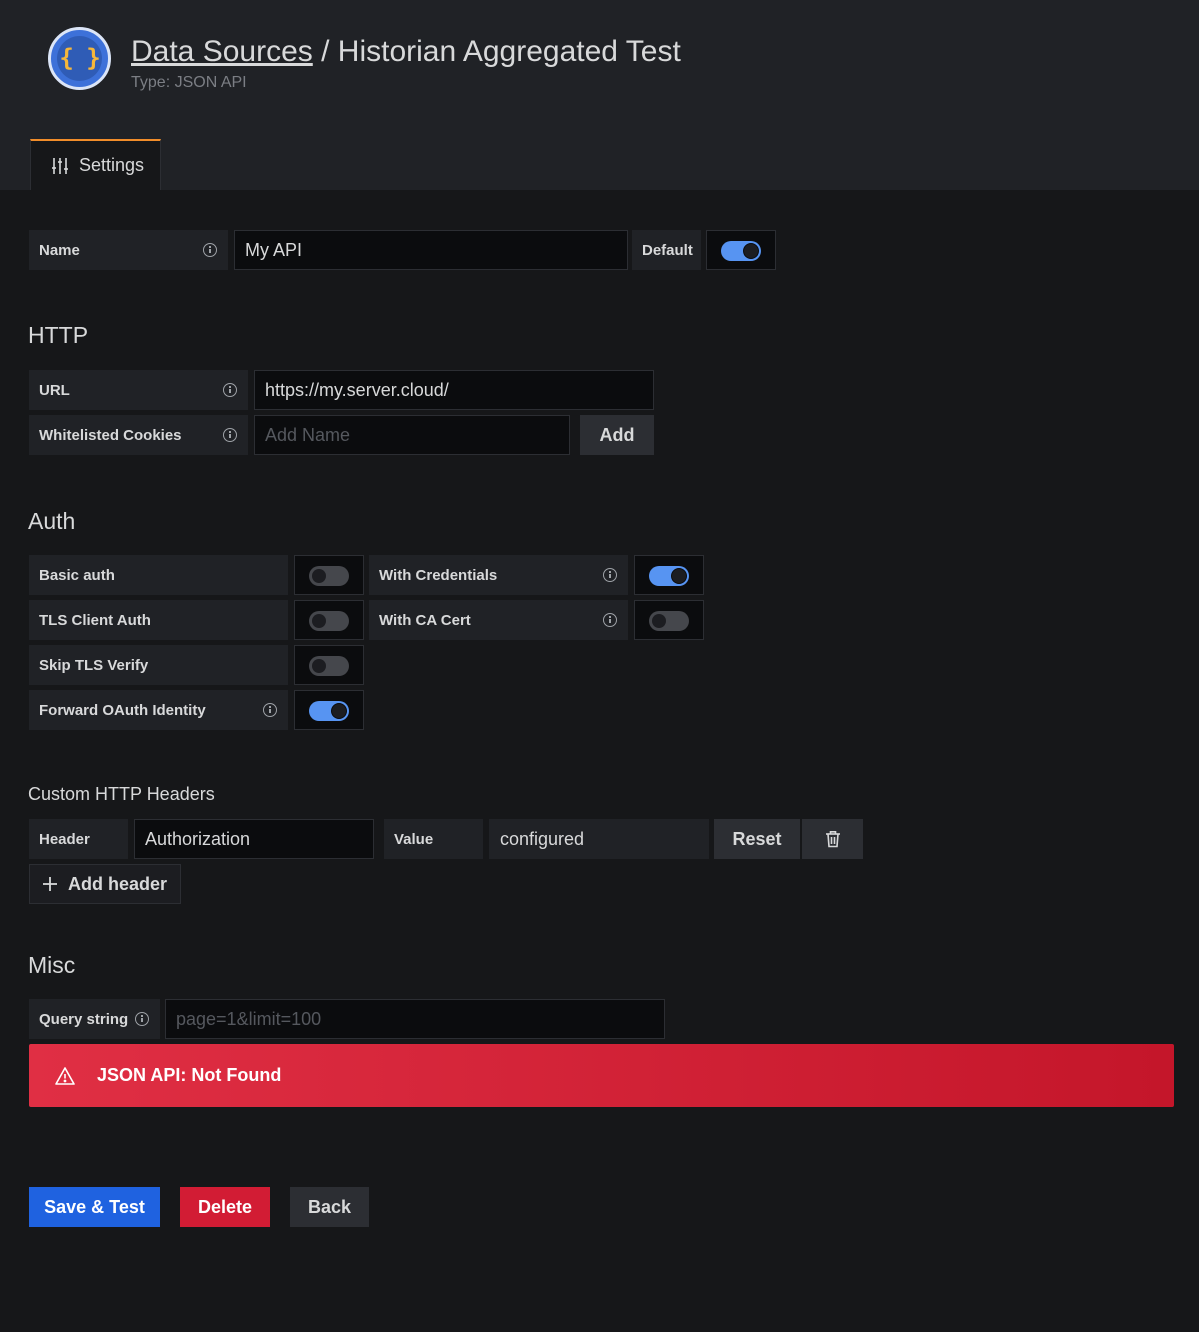  I want to click on whitelisted-cookies-label: Whitelisted Cookies, so click(138, 435).